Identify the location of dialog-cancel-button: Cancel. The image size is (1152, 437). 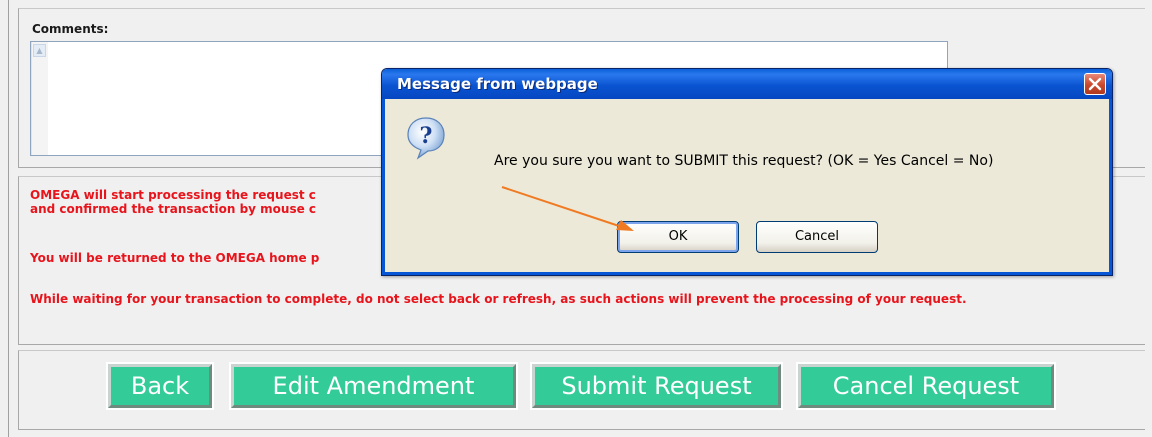
(817, 237).